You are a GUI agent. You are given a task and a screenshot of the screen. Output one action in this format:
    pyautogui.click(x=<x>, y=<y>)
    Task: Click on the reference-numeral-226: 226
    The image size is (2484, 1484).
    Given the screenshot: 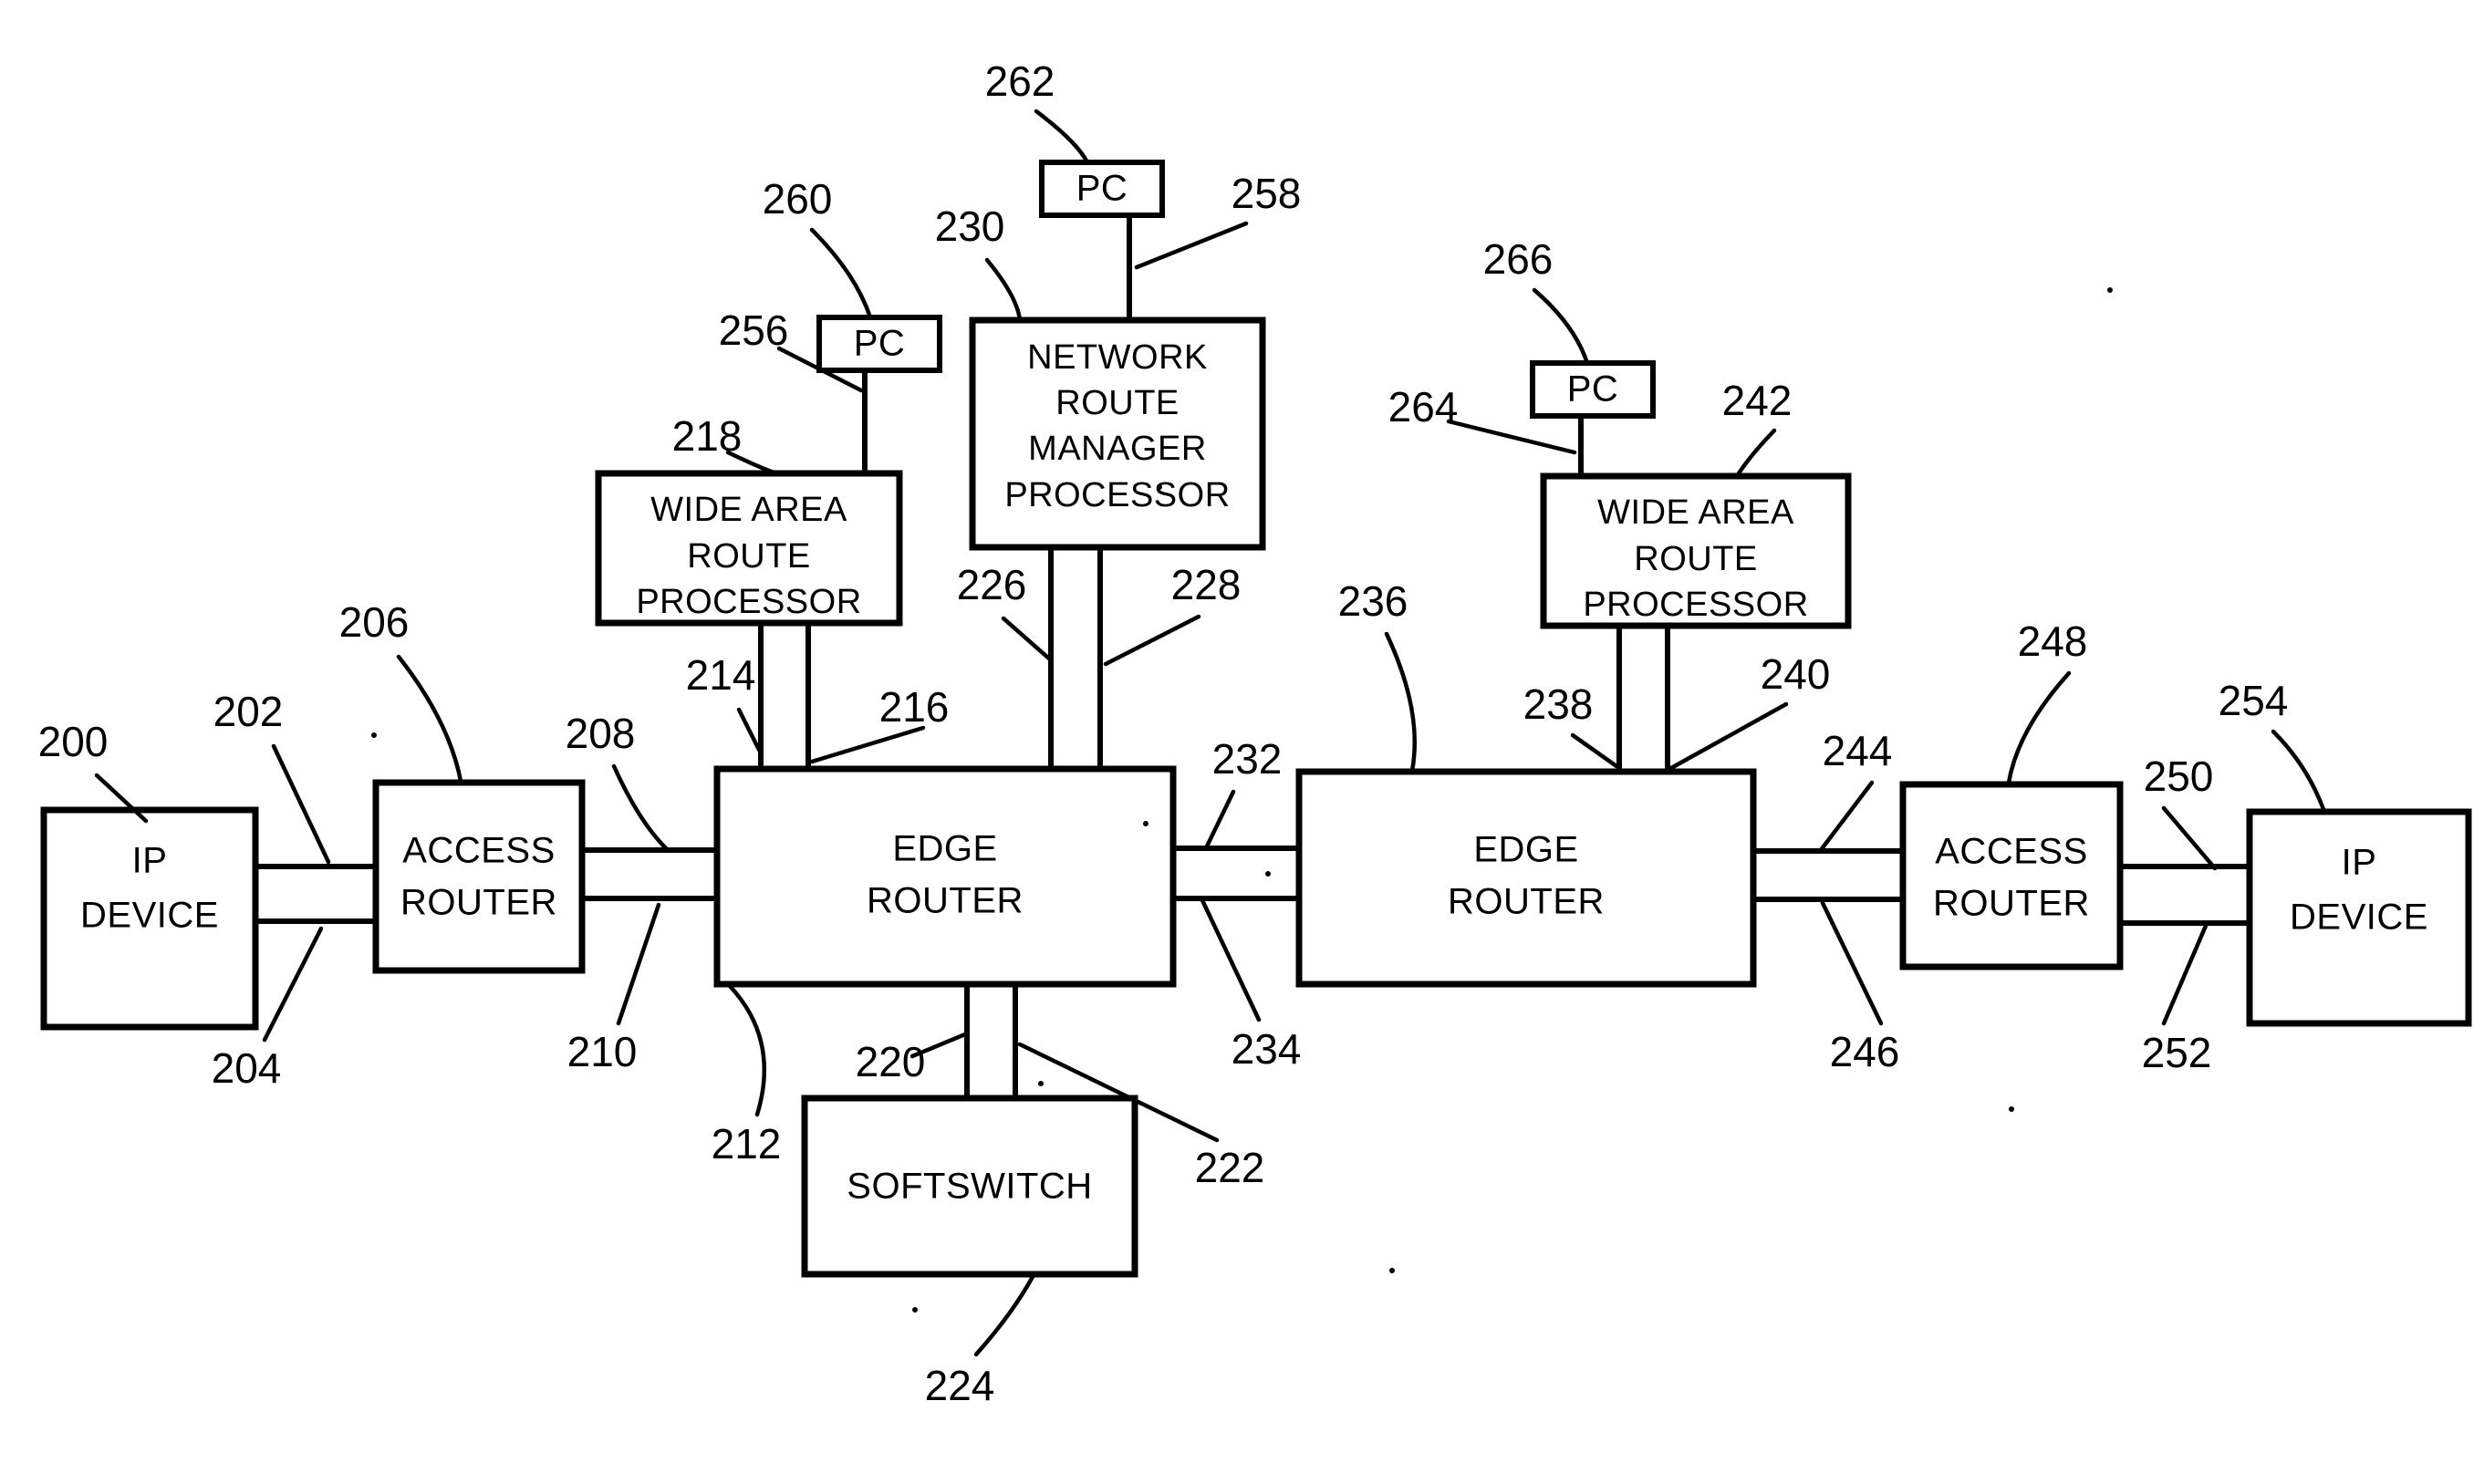 What is the action you would take?
    pyautogui.click(x=992, y=584)
    